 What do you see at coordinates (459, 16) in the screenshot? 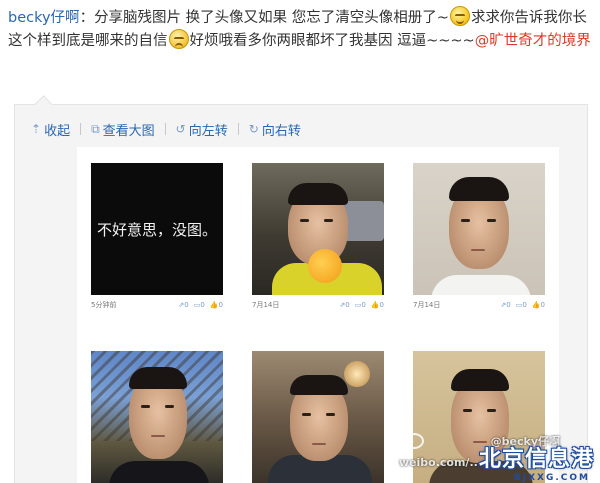
I see `smile-emoji-icon` at bounding box center [459, 16].